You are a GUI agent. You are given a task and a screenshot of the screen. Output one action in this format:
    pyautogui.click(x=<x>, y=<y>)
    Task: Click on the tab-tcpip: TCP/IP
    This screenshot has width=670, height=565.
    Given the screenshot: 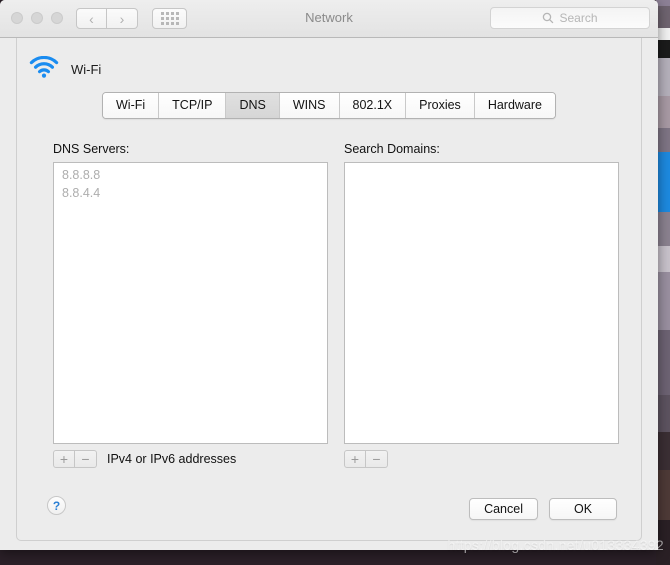 What is the action you would take?
    pyautogui.click(x=193, y=105)
    